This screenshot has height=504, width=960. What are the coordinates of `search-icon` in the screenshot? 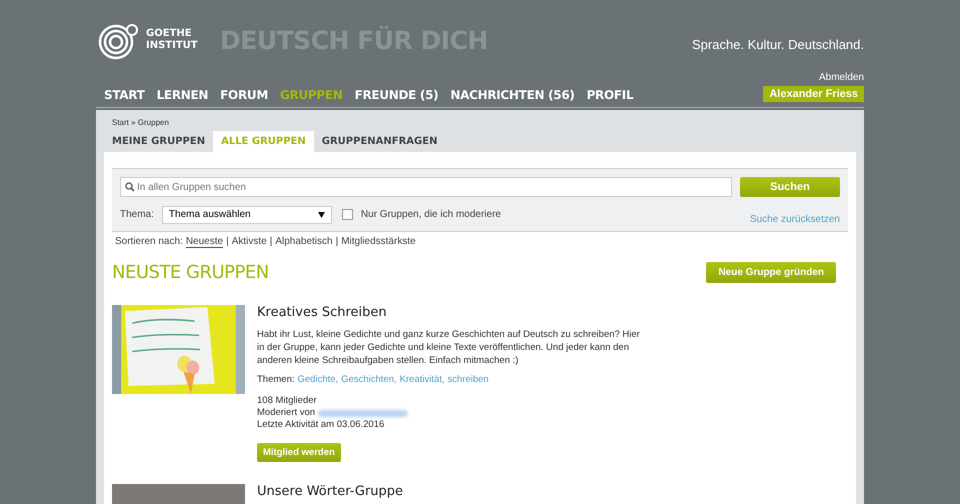 It's located at (130, 187).